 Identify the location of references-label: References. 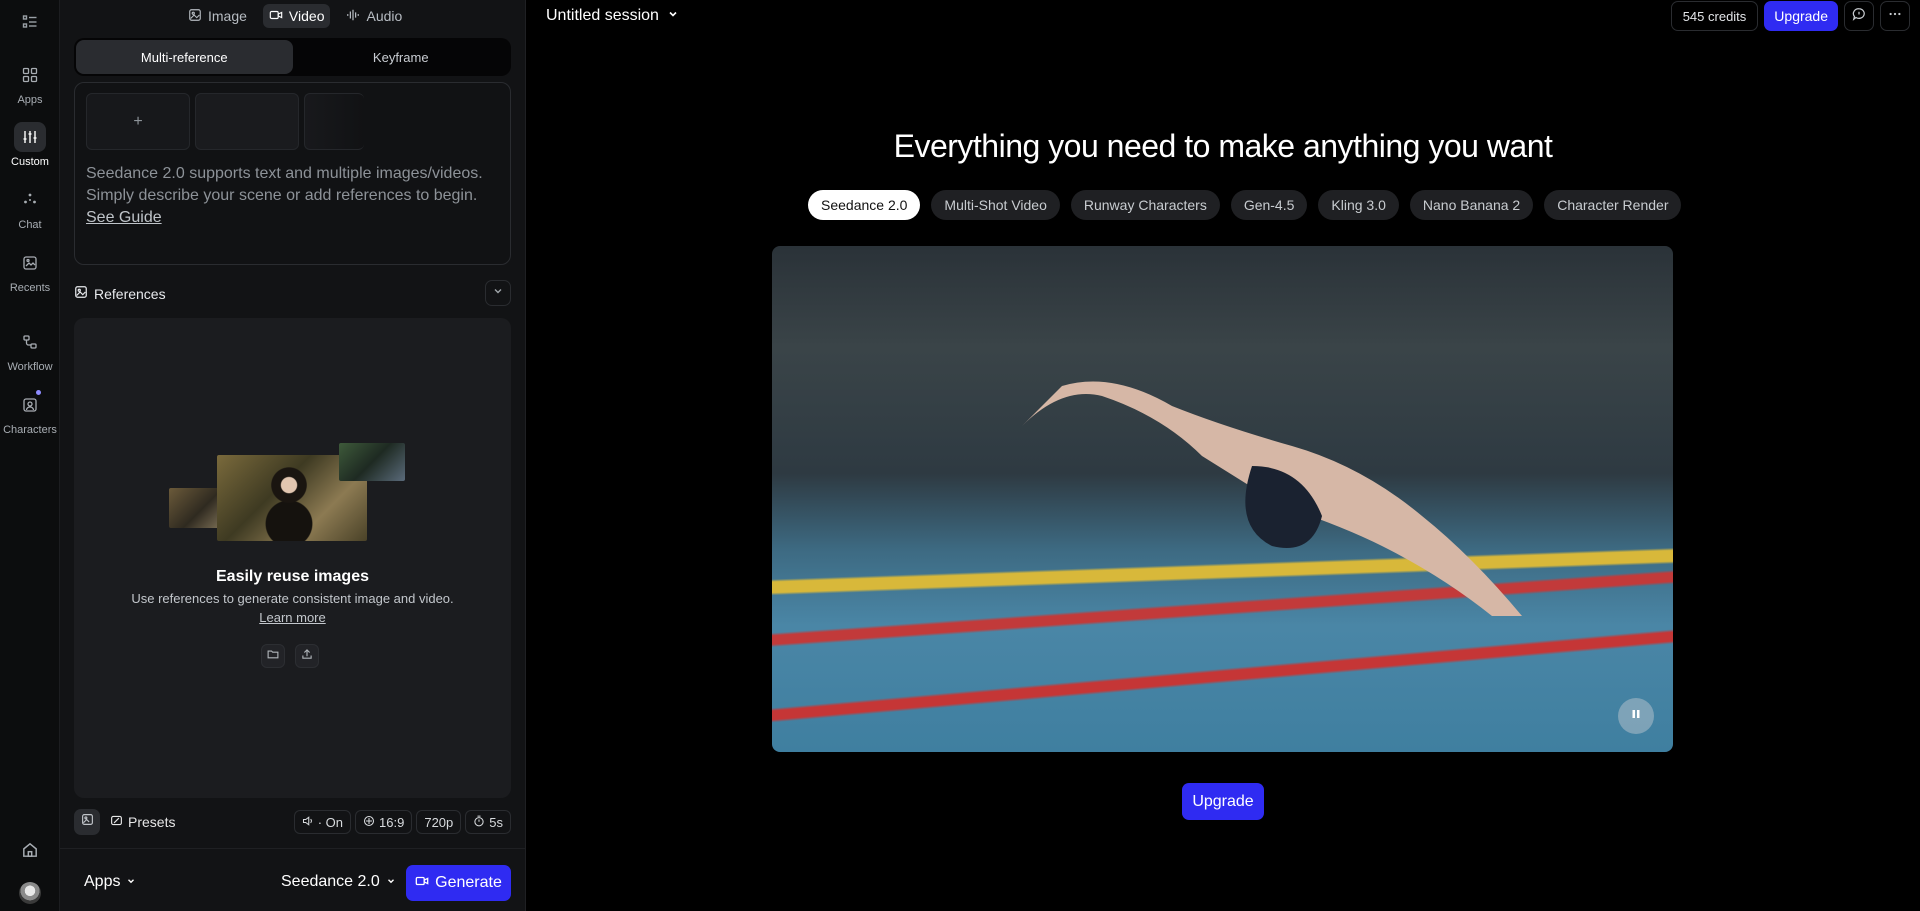
(130, 294).